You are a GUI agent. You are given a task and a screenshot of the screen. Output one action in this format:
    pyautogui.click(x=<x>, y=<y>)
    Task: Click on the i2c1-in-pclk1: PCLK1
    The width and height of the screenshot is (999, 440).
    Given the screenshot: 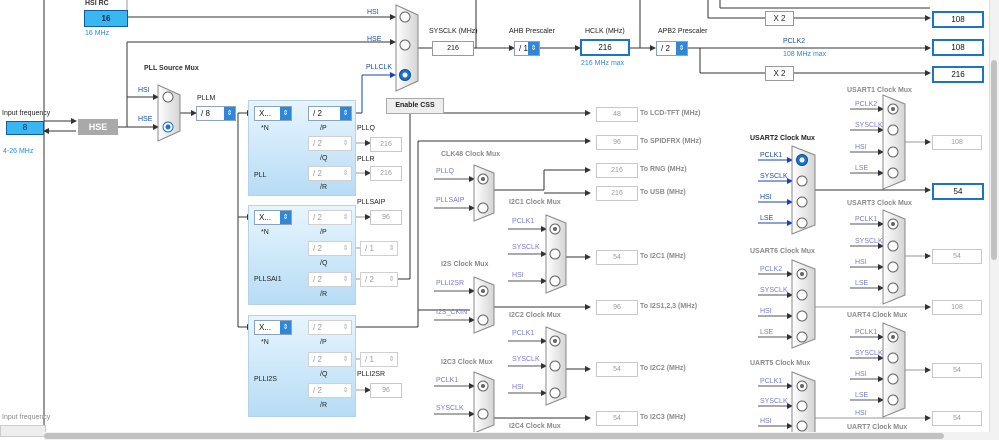 What is the action you would take?
    pyautogui.click(x=523, y=221)
    